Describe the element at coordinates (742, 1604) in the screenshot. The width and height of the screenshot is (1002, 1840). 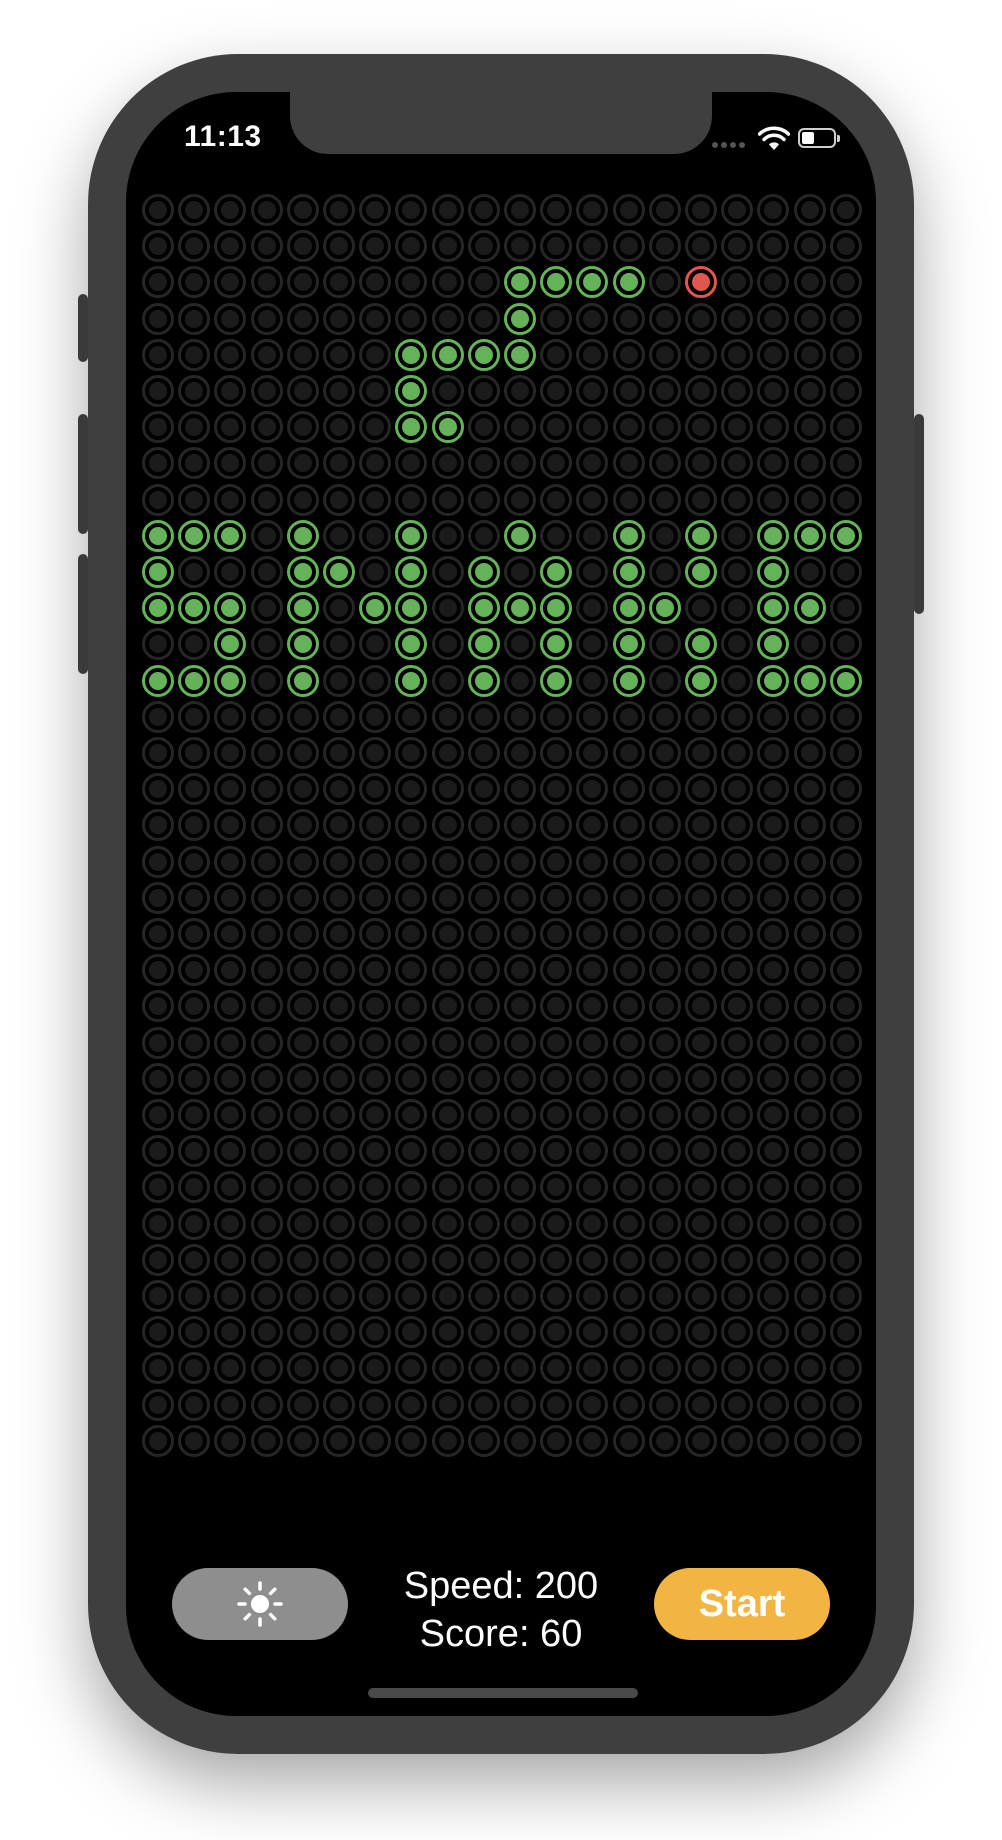
I see `start-button: Start` at that location.